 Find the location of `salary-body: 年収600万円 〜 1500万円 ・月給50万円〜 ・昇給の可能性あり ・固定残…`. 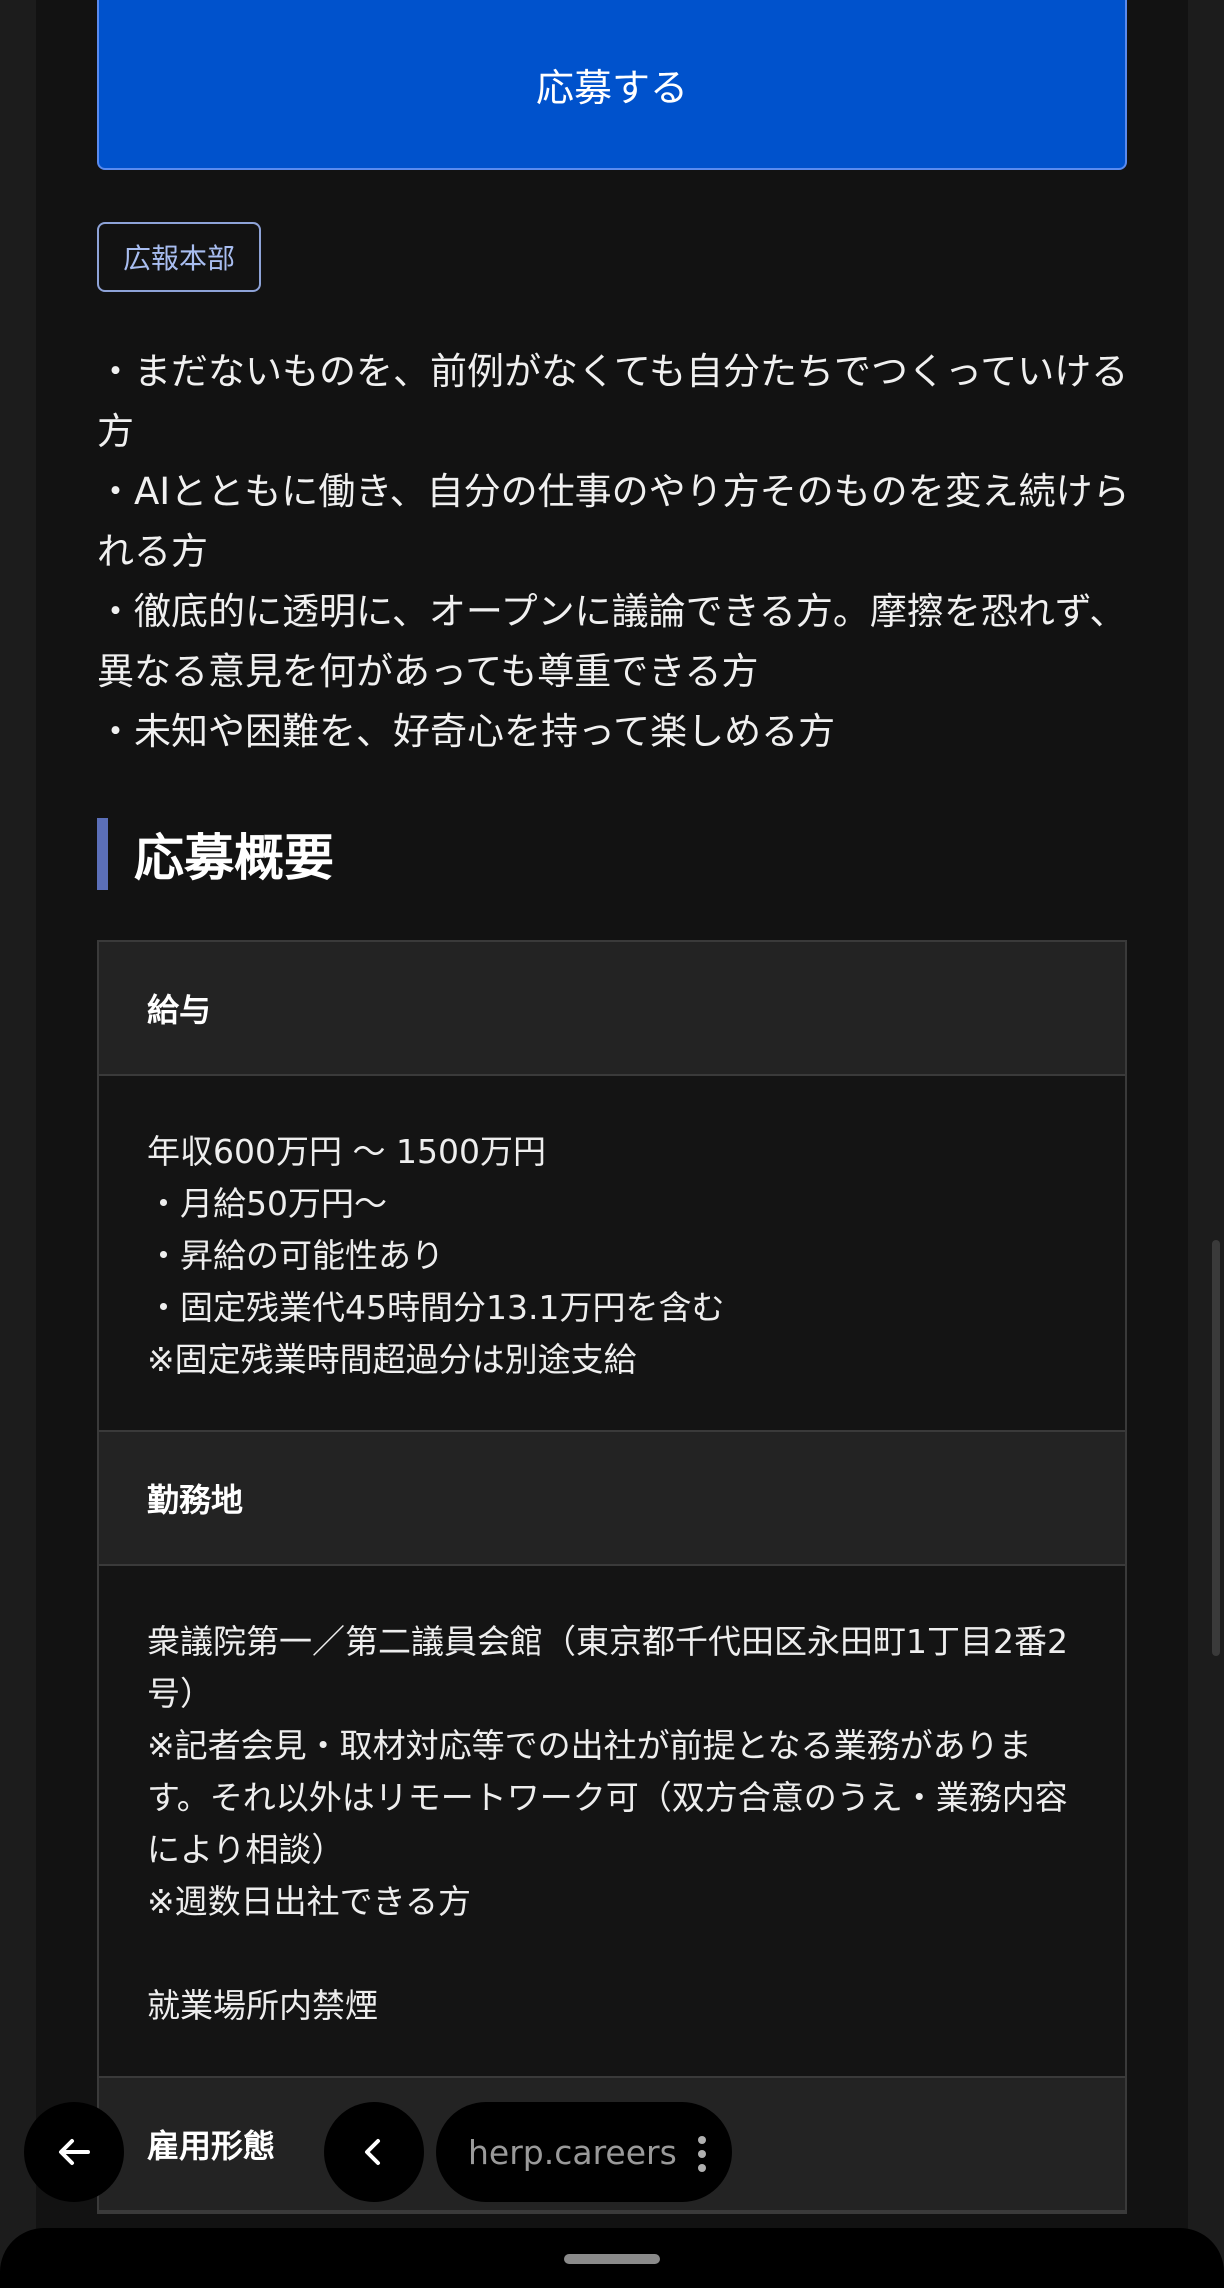

salary-body: 年収600万円 〜 1500万円 ・月給50万円〜 ・昇給の可能性あり ・固定残… is located at coordinates (612, 1254).